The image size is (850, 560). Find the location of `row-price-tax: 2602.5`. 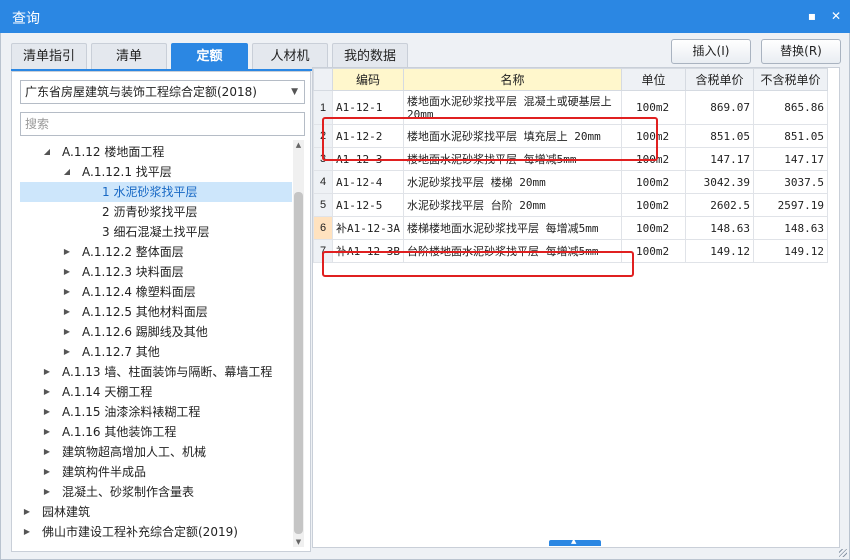

row-price-tax: 2602.5 is located at coordinates (719, 205).